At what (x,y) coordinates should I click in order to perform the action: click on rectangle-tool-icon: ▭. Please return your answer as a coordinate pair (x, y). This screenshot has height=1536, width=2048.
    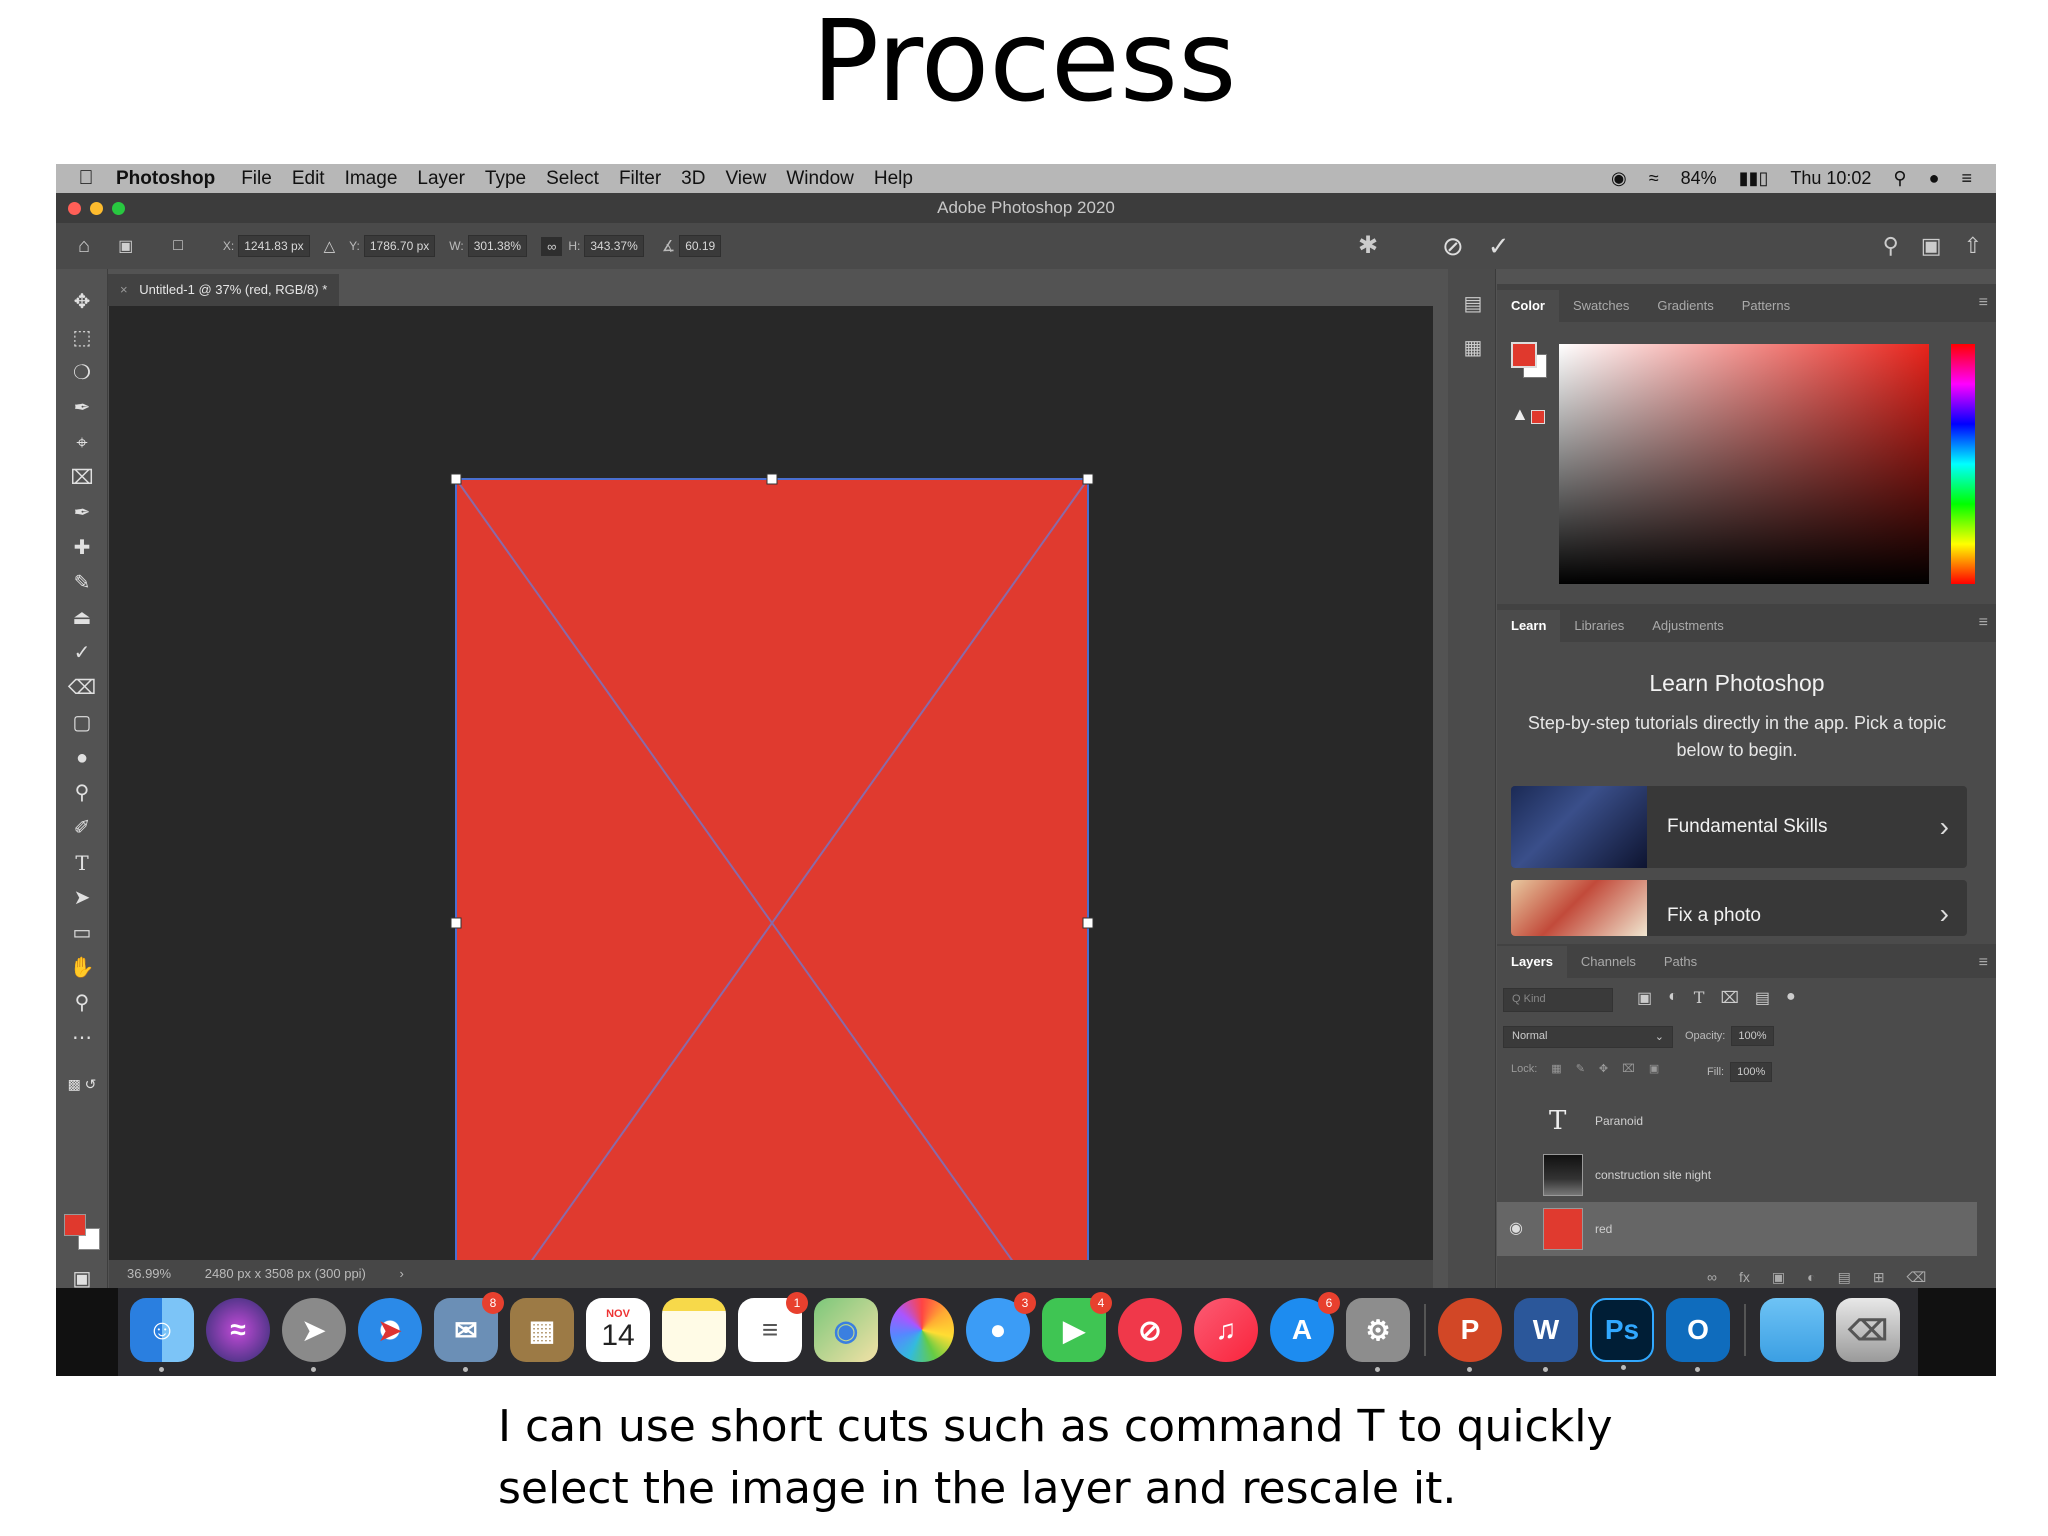
    Looking at the image, I should click on (82, 933).